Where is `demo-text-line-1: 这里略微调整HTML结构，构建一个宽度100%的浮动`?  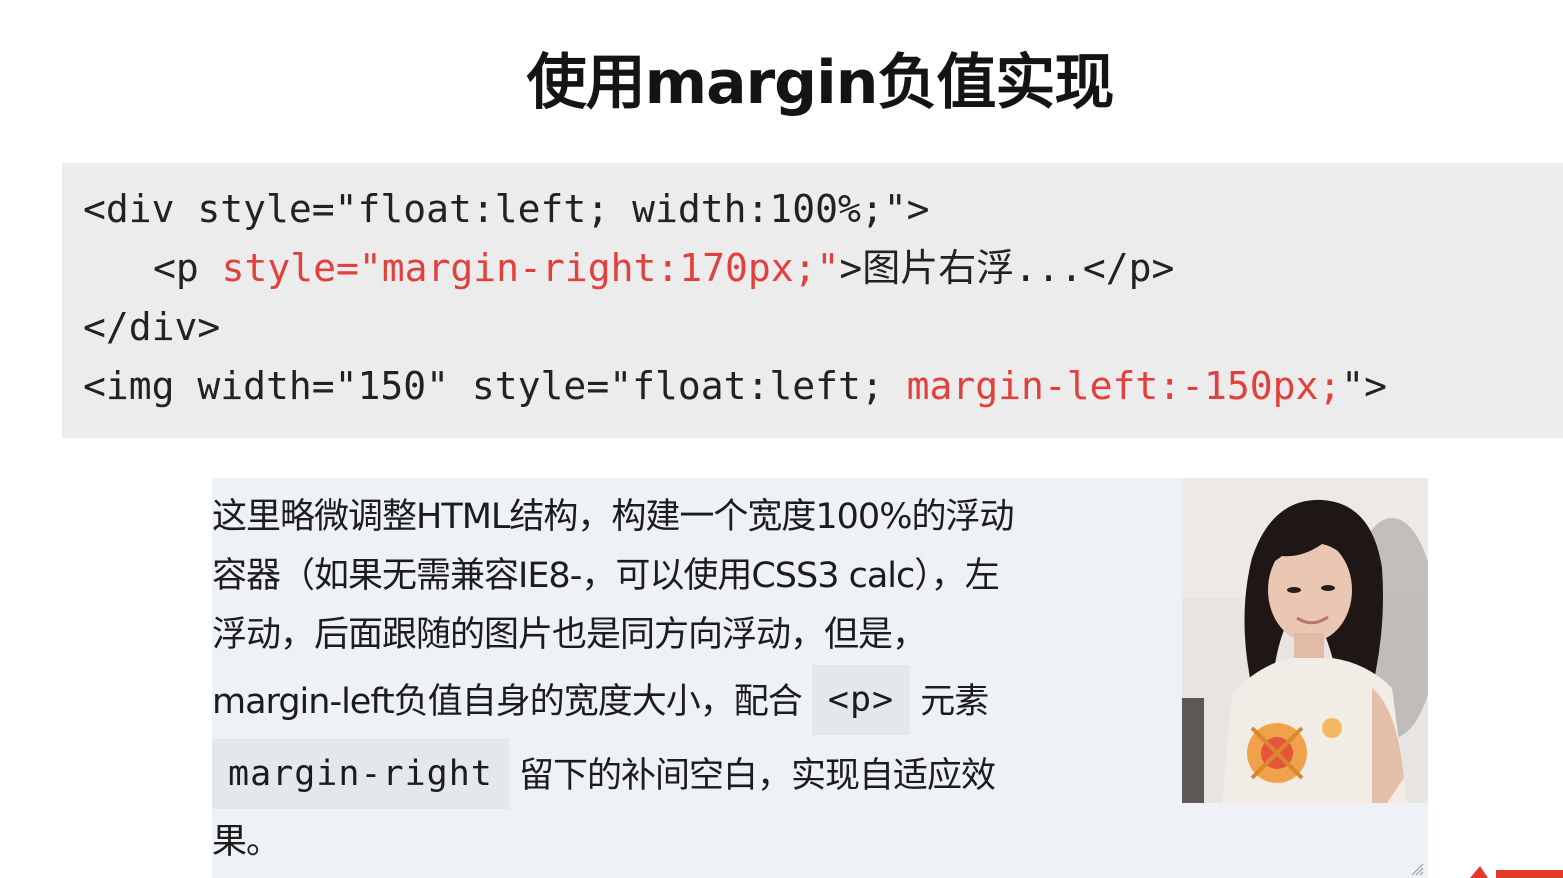 demo-text-line-1: 这里略微调整HTML结构，构建一个宽度100%的浮动 is located at coordinates (613, 517).